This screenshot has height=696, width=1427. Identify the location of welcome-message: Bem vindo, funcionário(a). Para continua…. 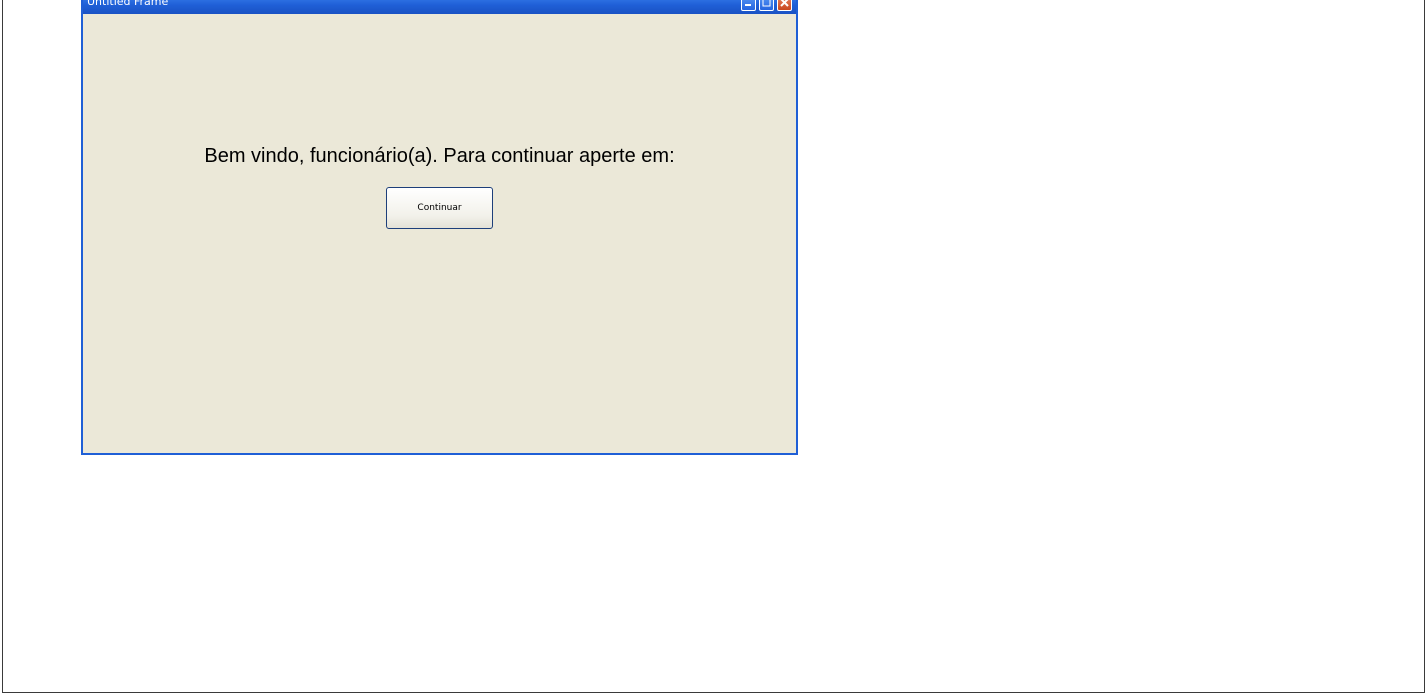
(439, 156).